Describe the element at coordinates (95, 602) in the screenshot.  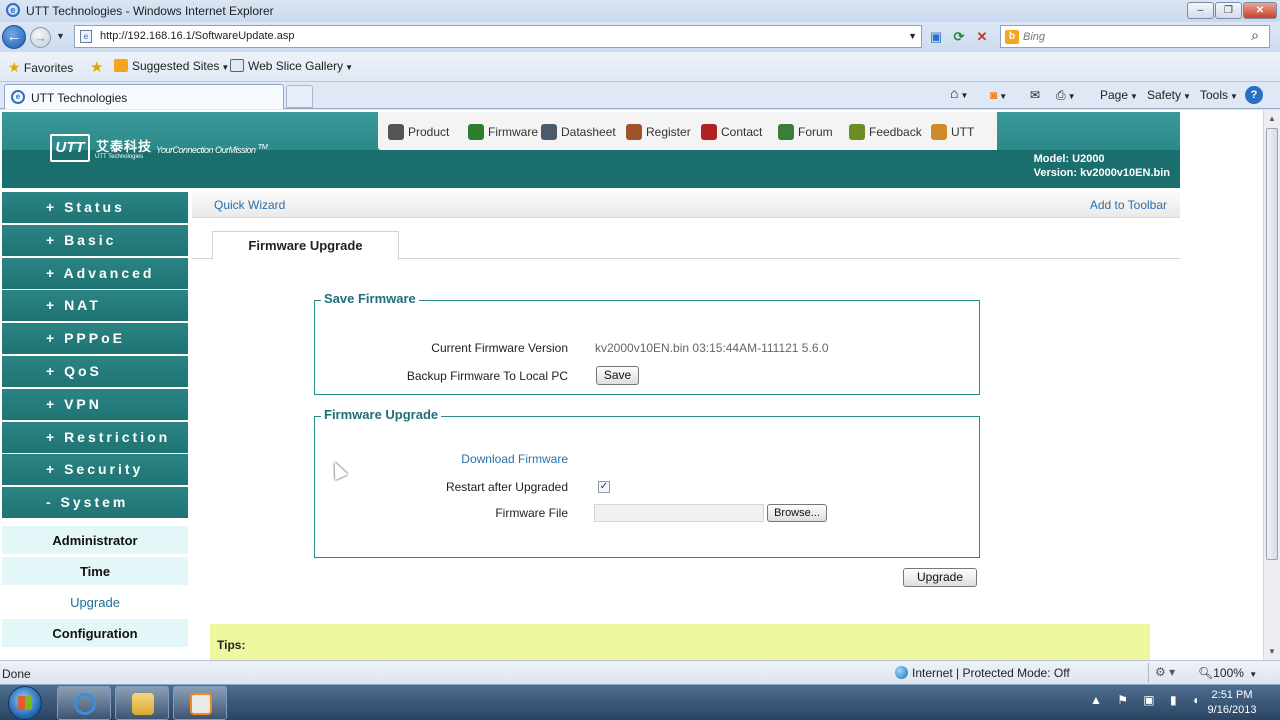
I see `sidebar-item-upgrade: Upgrade` at that location.